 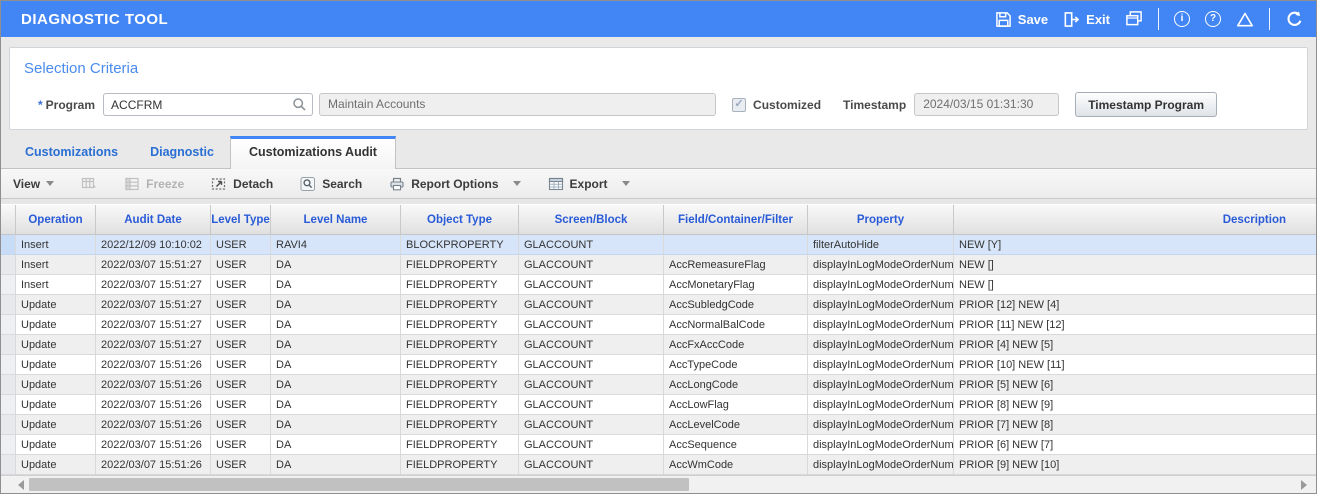 What do you see at coordinates (1146, 104) in the screenshot?
I see `timestamp-program-button: Timestamp Program` at bounding box center [1146, 104].